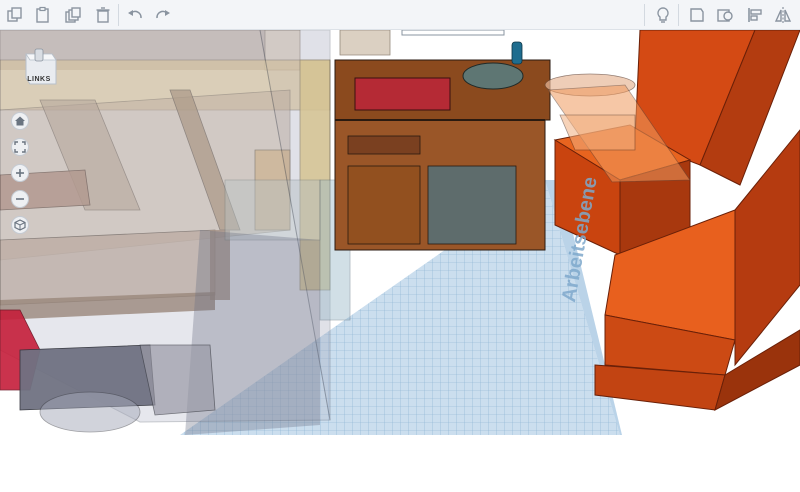  Describe the element at coordinates (20, 225) in the screenshot. I see `perspective-icon` at that location.